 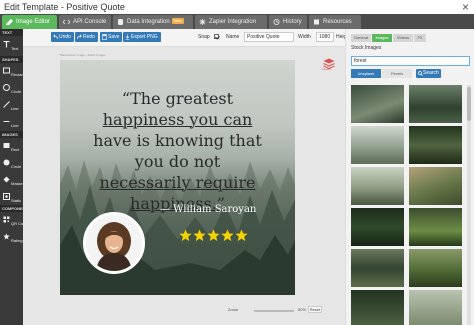 What do you see at coordinates (6, 104) in the screenshot?
I see `line-icon` at bounding box center [6, 104].